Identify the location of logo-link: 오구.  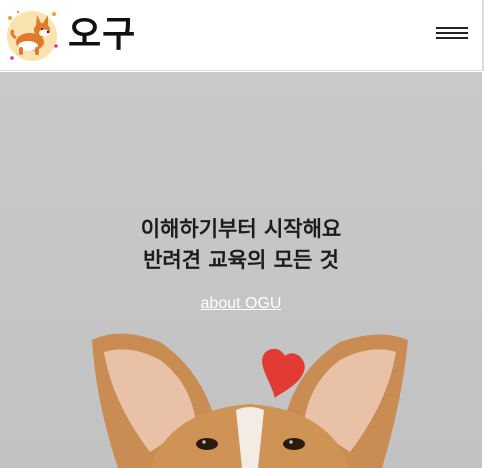
(74, 36).